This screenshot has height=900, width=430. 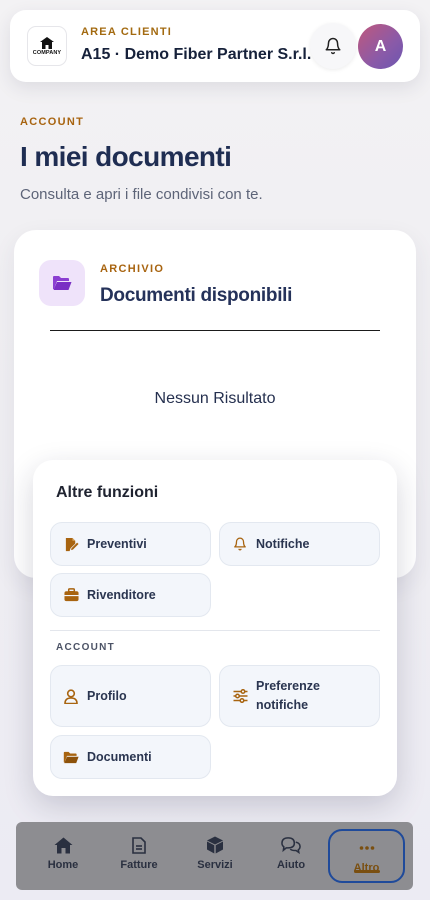 I want to click on tab-servizi: Servizi, so click(x=215, y=856).